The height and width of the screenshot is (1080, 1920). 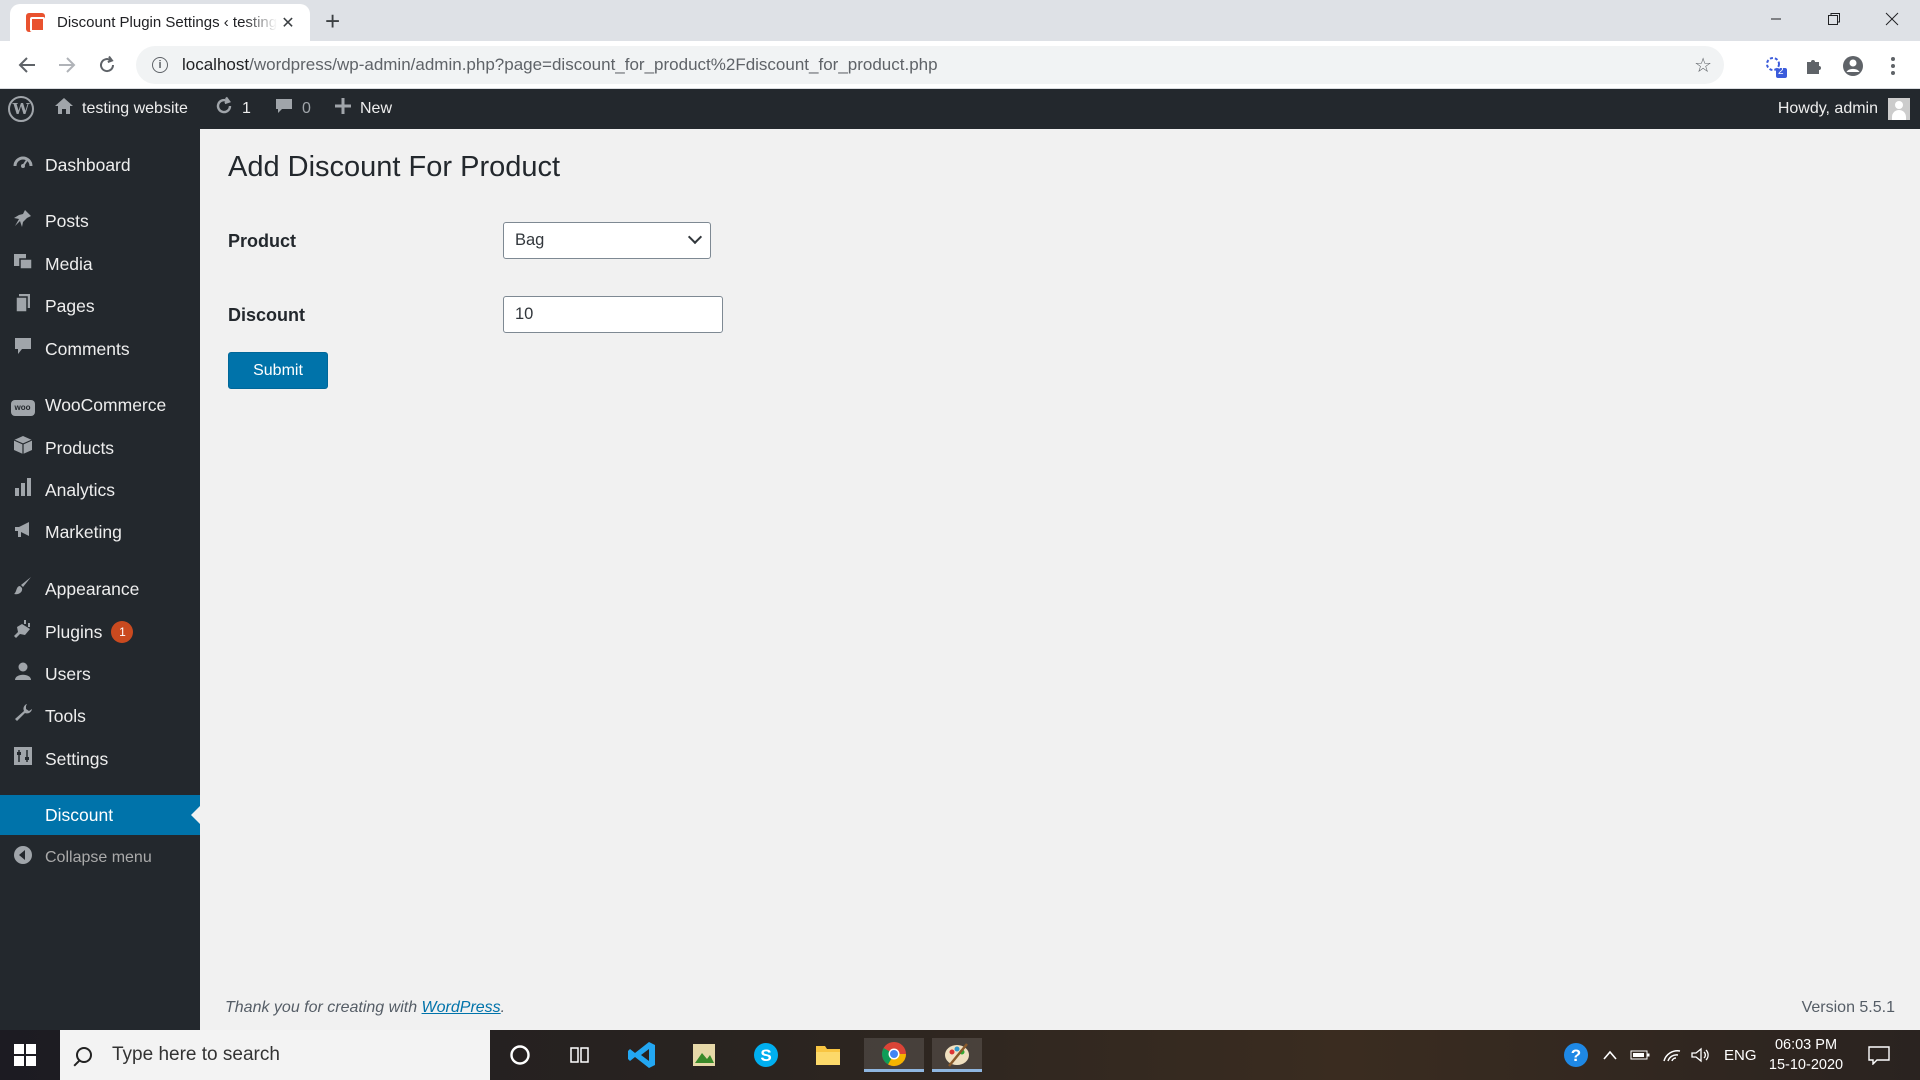 I want to click on sidebar-item-comments: Comments, so click(x=100, y=349).